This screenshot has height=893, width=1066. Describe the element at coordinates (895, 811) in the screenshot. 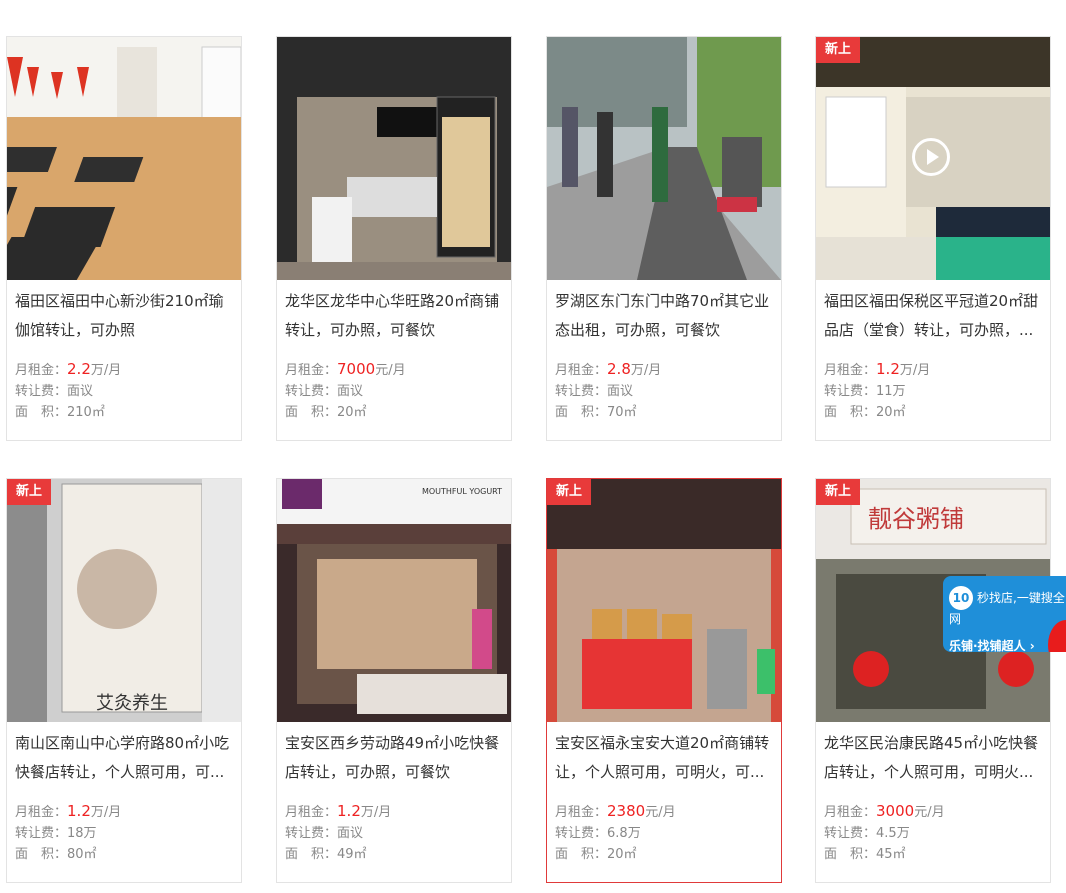

I see `rent-value: 3000` at that location.